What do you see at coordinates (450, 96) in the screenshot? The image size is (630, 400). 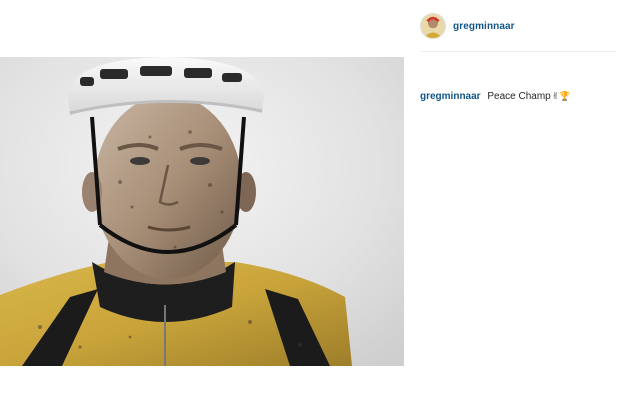 I see `caption-username-link: gregminnaar` at bounding box center [450, 96].